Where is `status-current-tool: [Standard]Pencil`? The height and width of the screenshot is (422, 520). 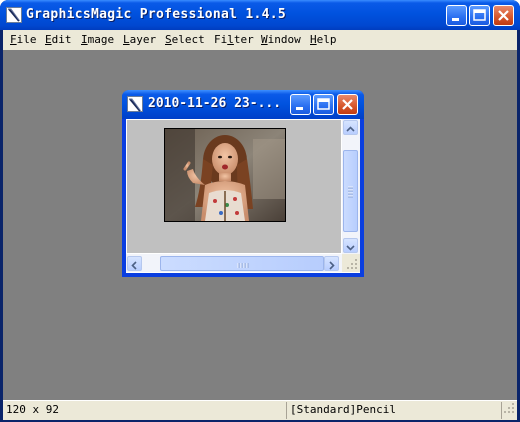
status-current-tool: [Standard]Pencil is located at coordinates (343, 409).